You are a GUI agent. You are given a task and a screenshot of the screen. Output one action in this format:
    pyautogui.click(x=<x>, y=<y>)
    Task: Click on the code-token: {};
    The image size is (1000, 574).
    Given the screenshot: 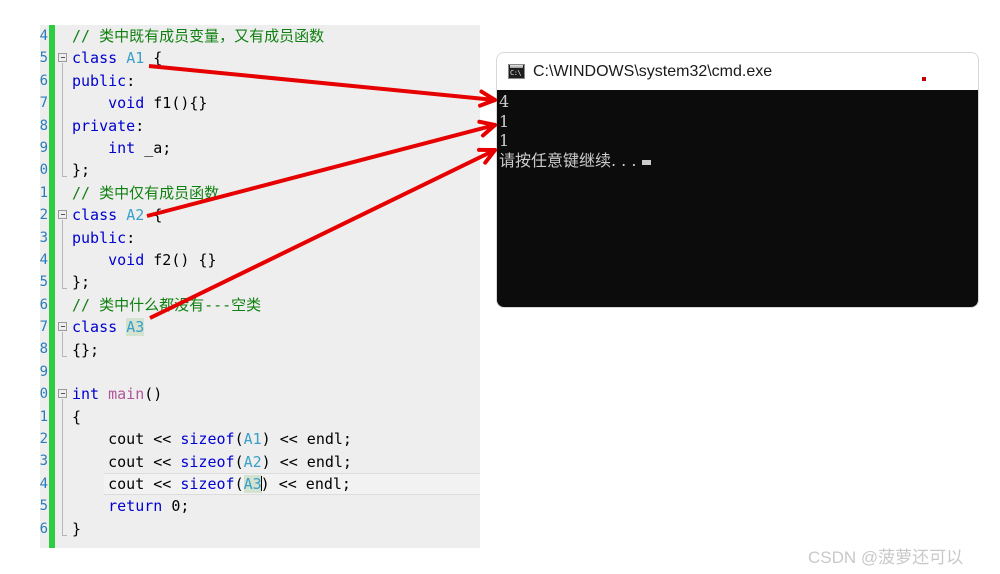 What is the action you would take?
    pyautogui.click(x=86, y=349)
    